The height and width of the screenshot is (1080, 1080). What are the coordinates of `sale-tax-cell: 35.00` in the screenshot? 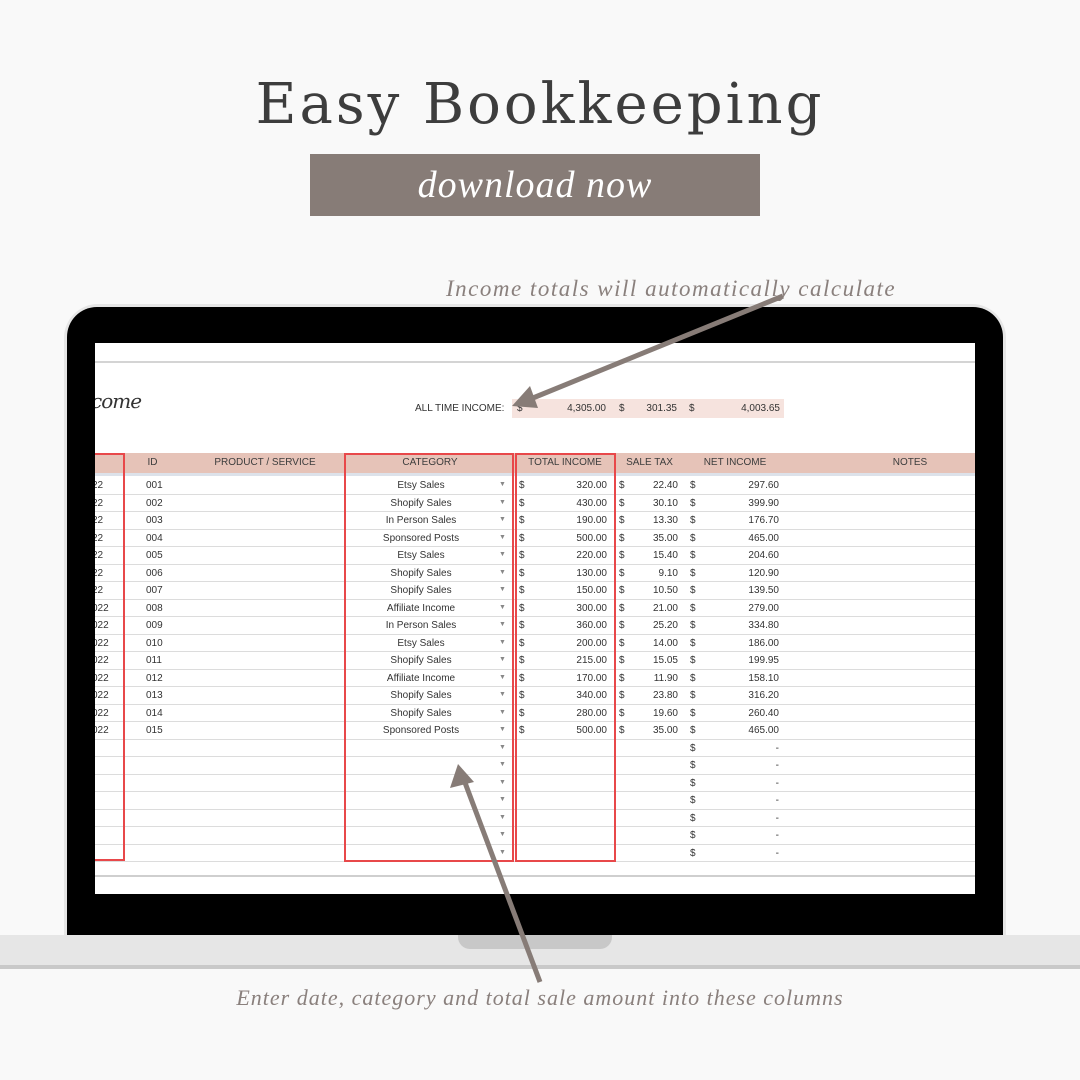 It's located at (656, 730).